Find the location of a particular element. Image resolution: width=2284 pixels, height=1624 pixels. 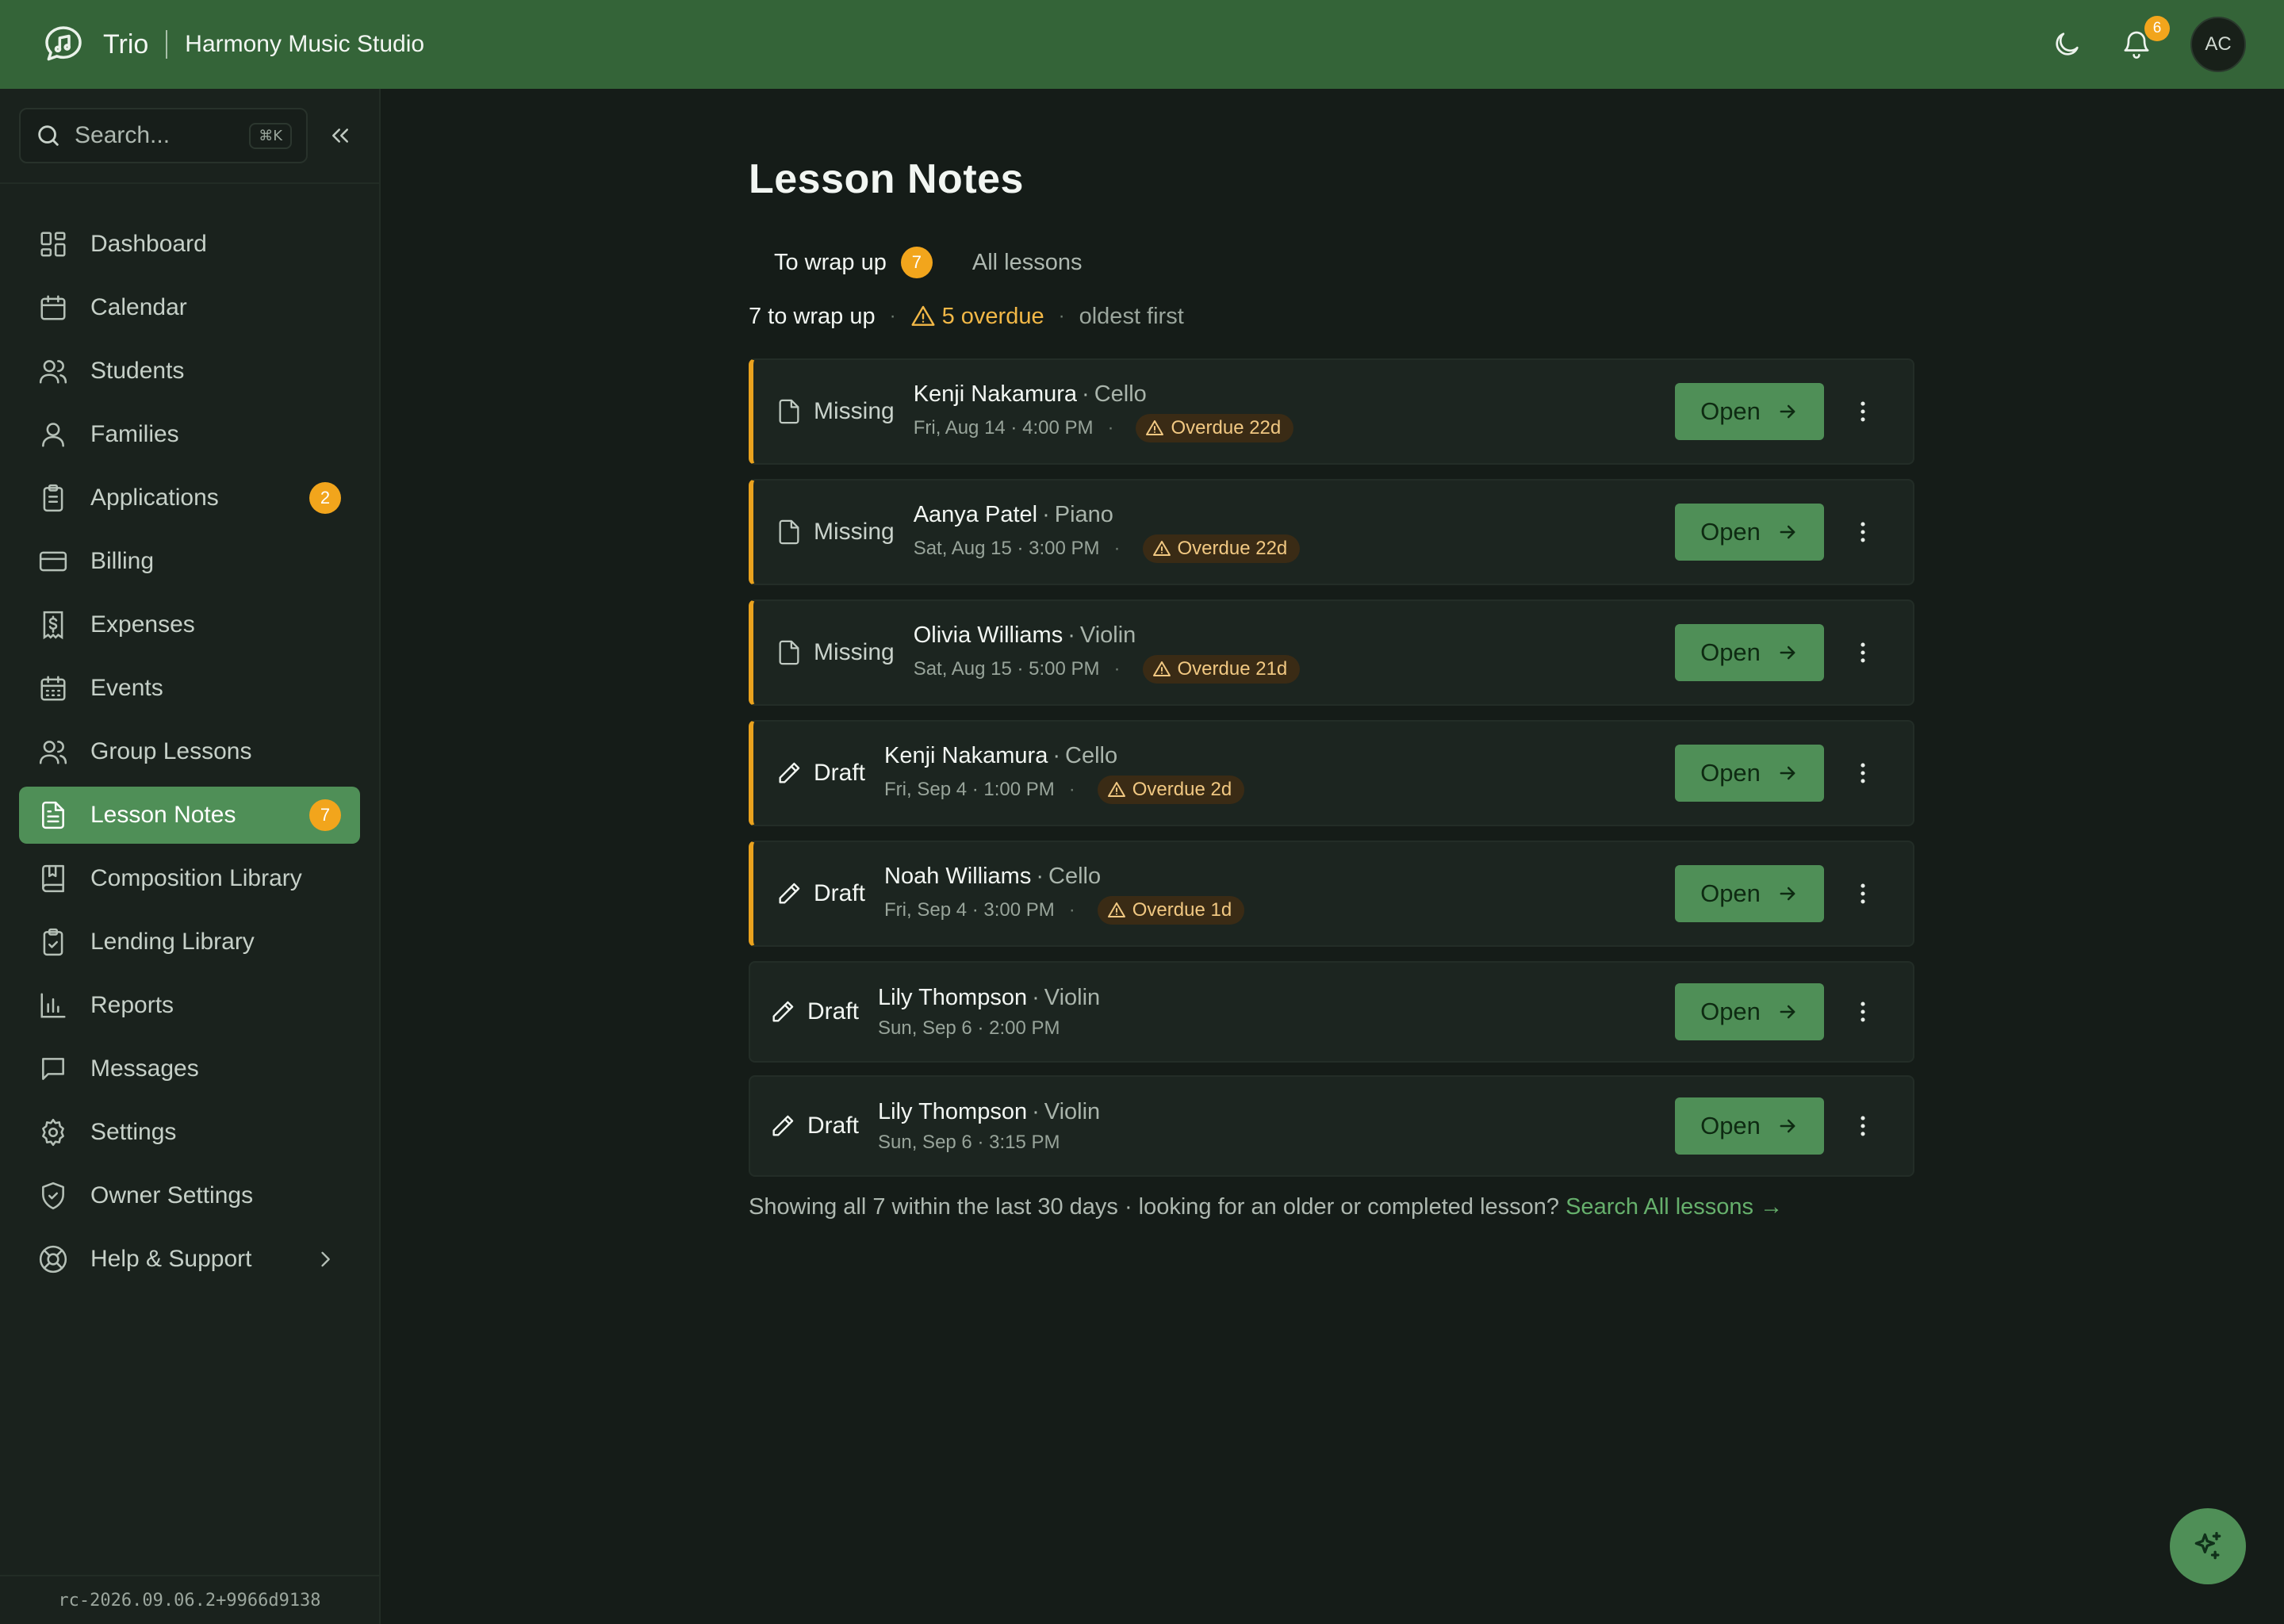

avatar: AC is located at coordinates (2218, 44).